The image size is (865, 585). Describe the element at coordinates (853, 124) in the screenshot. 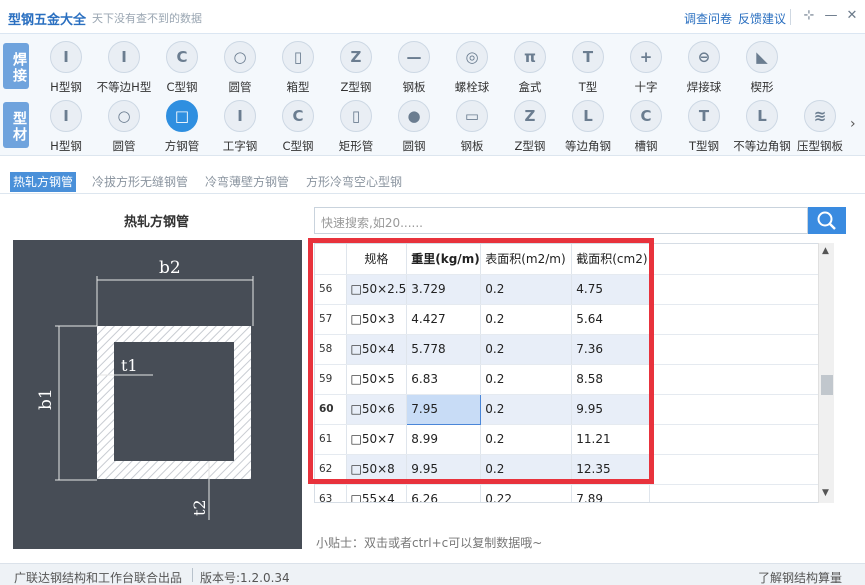

I see `chevron-right-icon: ›` at that location.